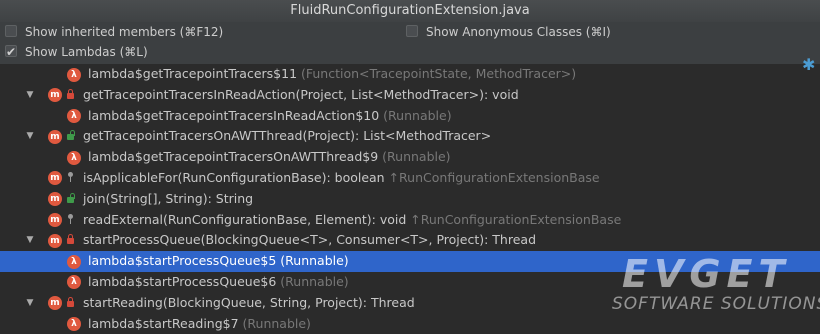 This screenshot has height=334, width=820. Describe the element at coordinates (86, 52) in the screenshot. I see `show-lambdas-label: Show Lambdas (⌘L)` at that location.